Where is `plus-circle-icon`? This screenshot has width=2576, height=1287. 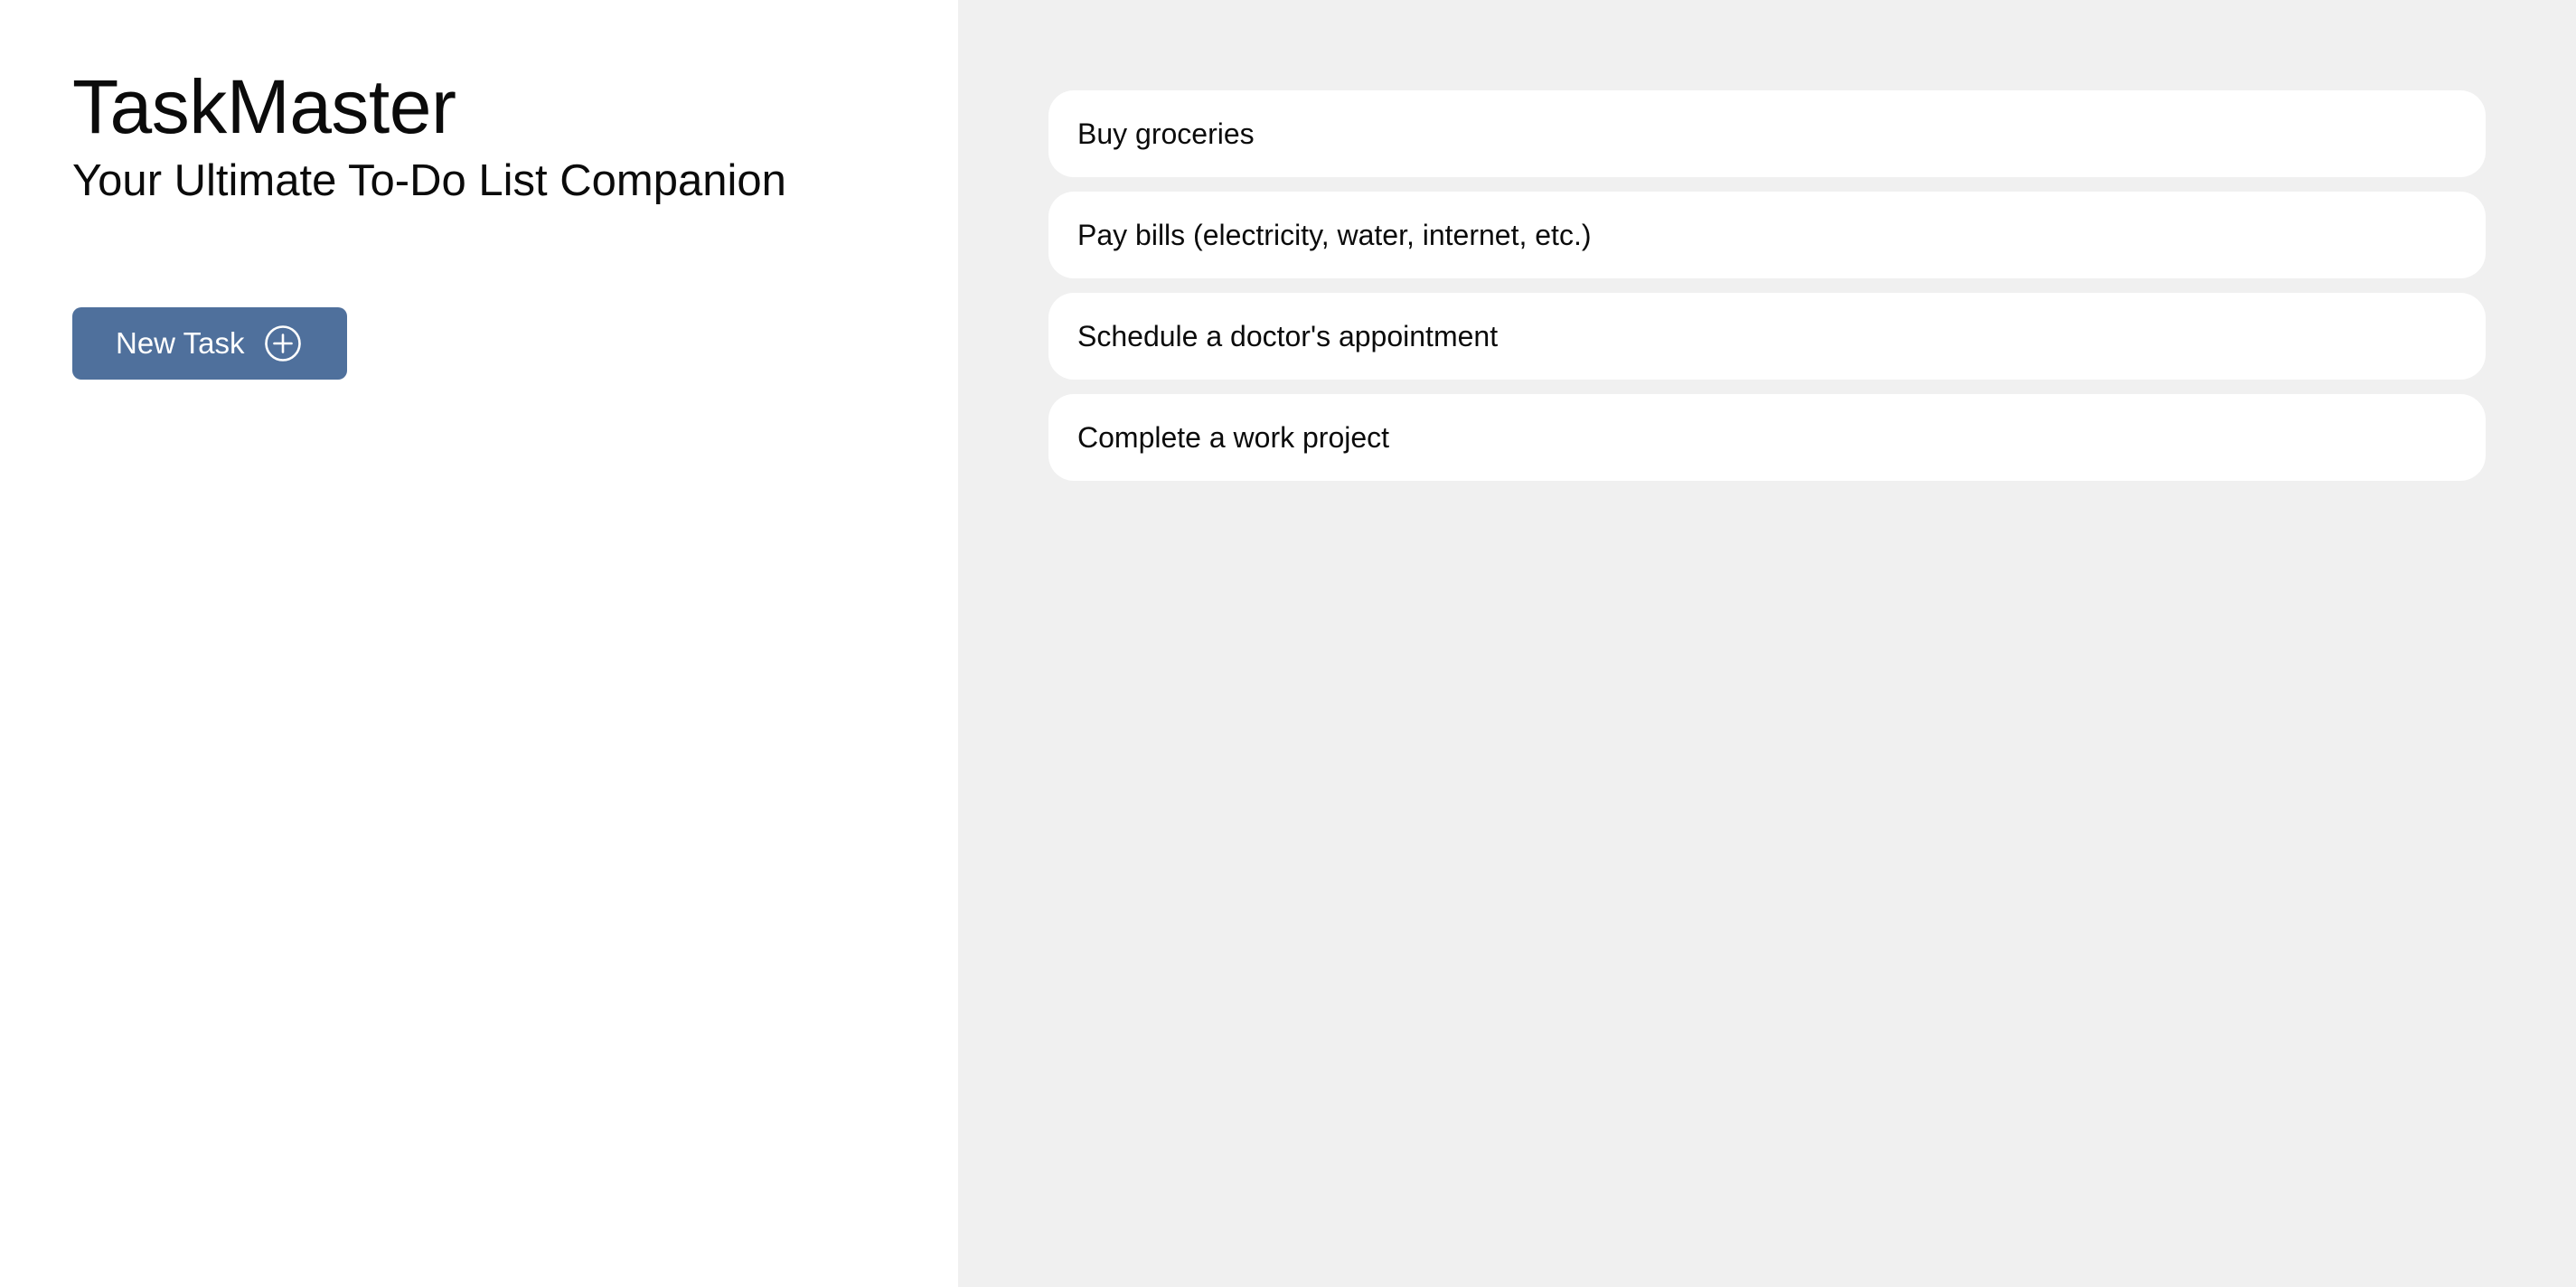 plus-circle-icon is located at coordinates (283, 343).